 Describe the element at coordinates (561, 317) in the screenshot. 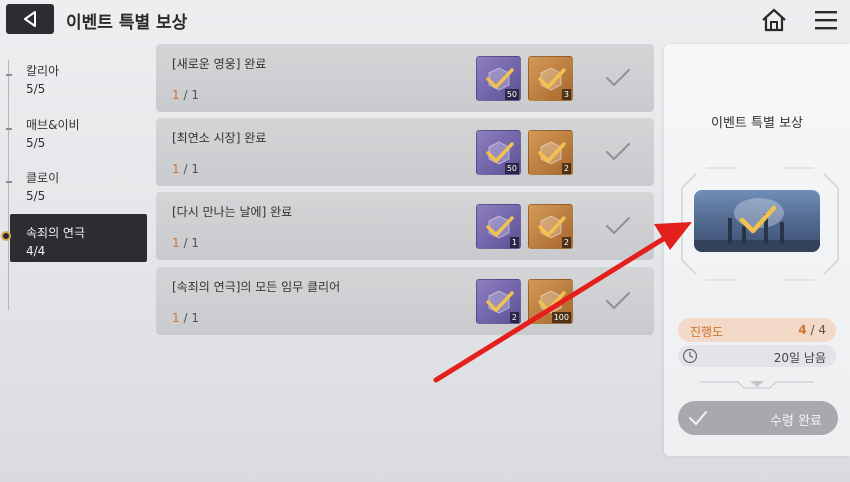

I see `reward-count: 100` at that location.